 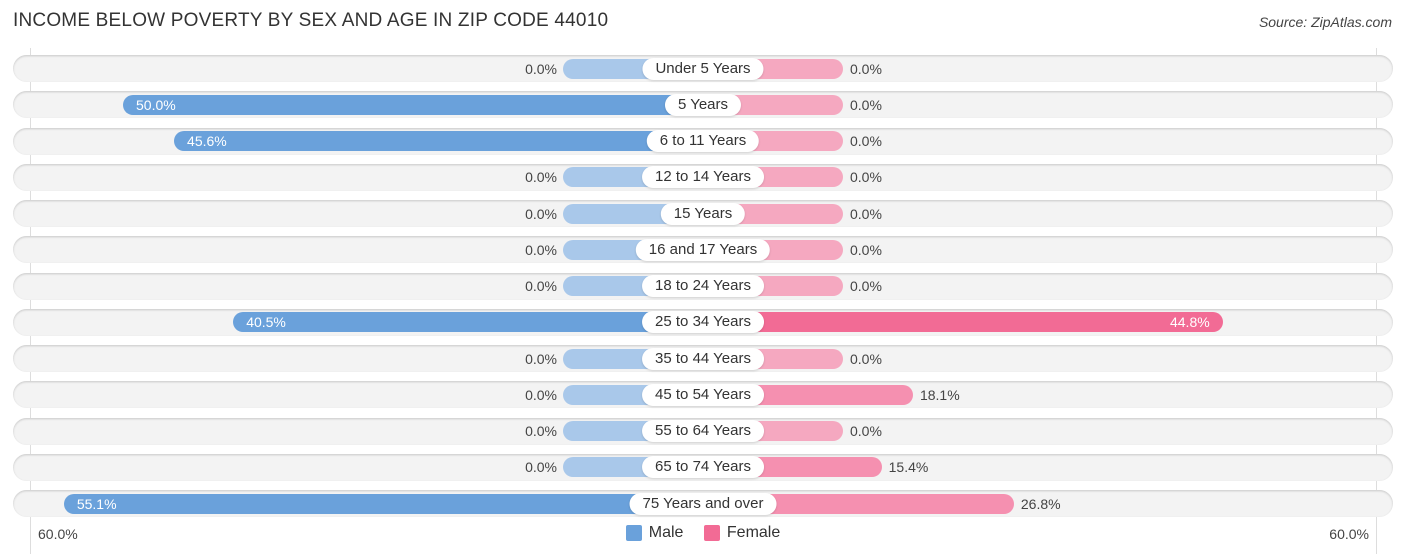 I want to click on value-label-male: 45.6%, so click(x=207, y=141).